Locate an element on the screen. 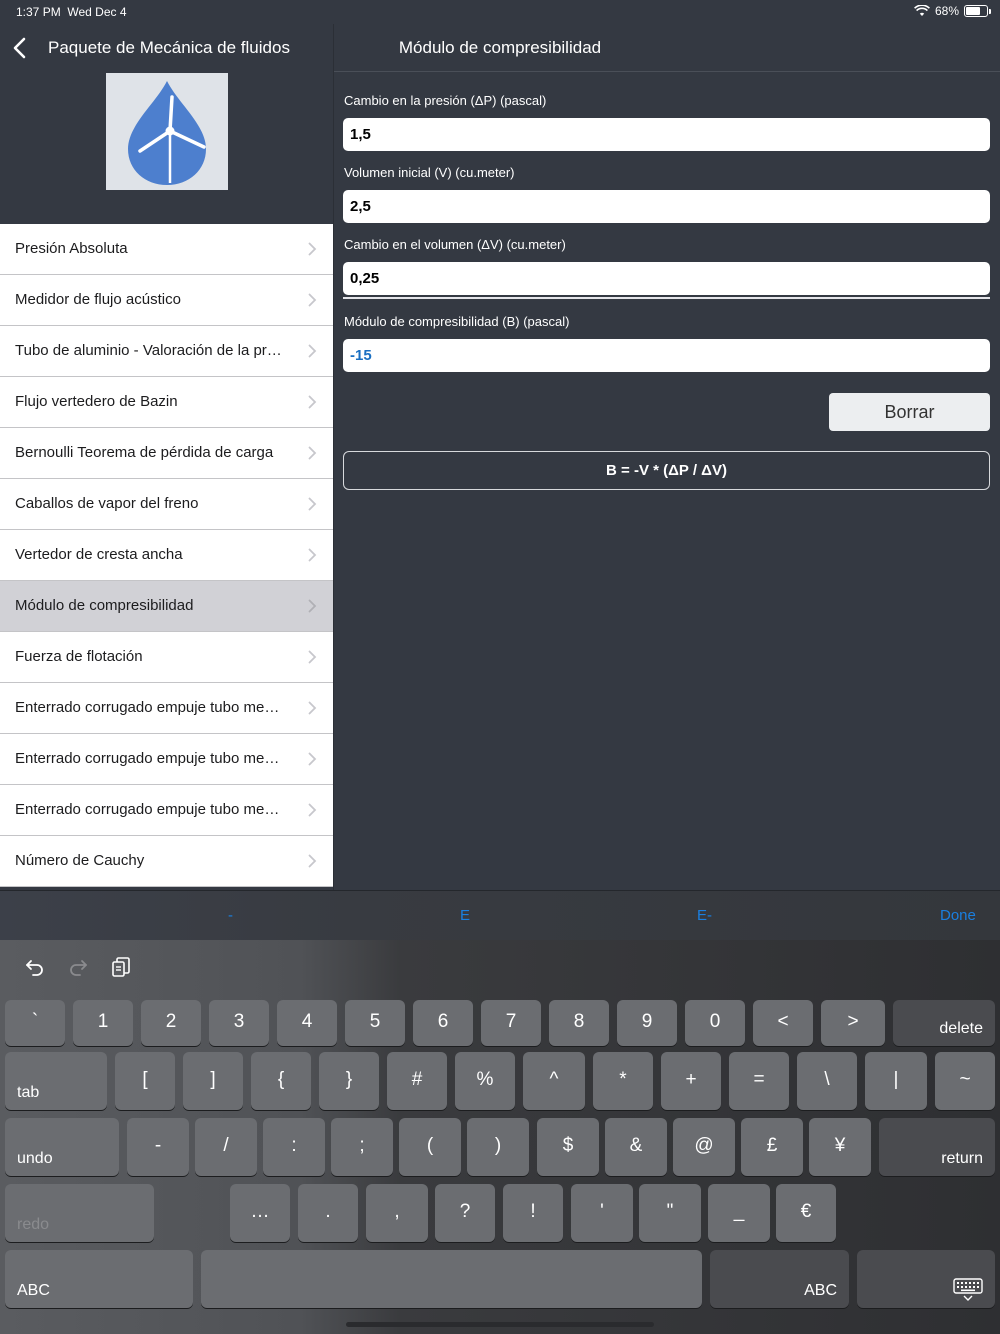 This screenshot has width=1000, height=1334. redo-icon is located at coordinates (78, 967).